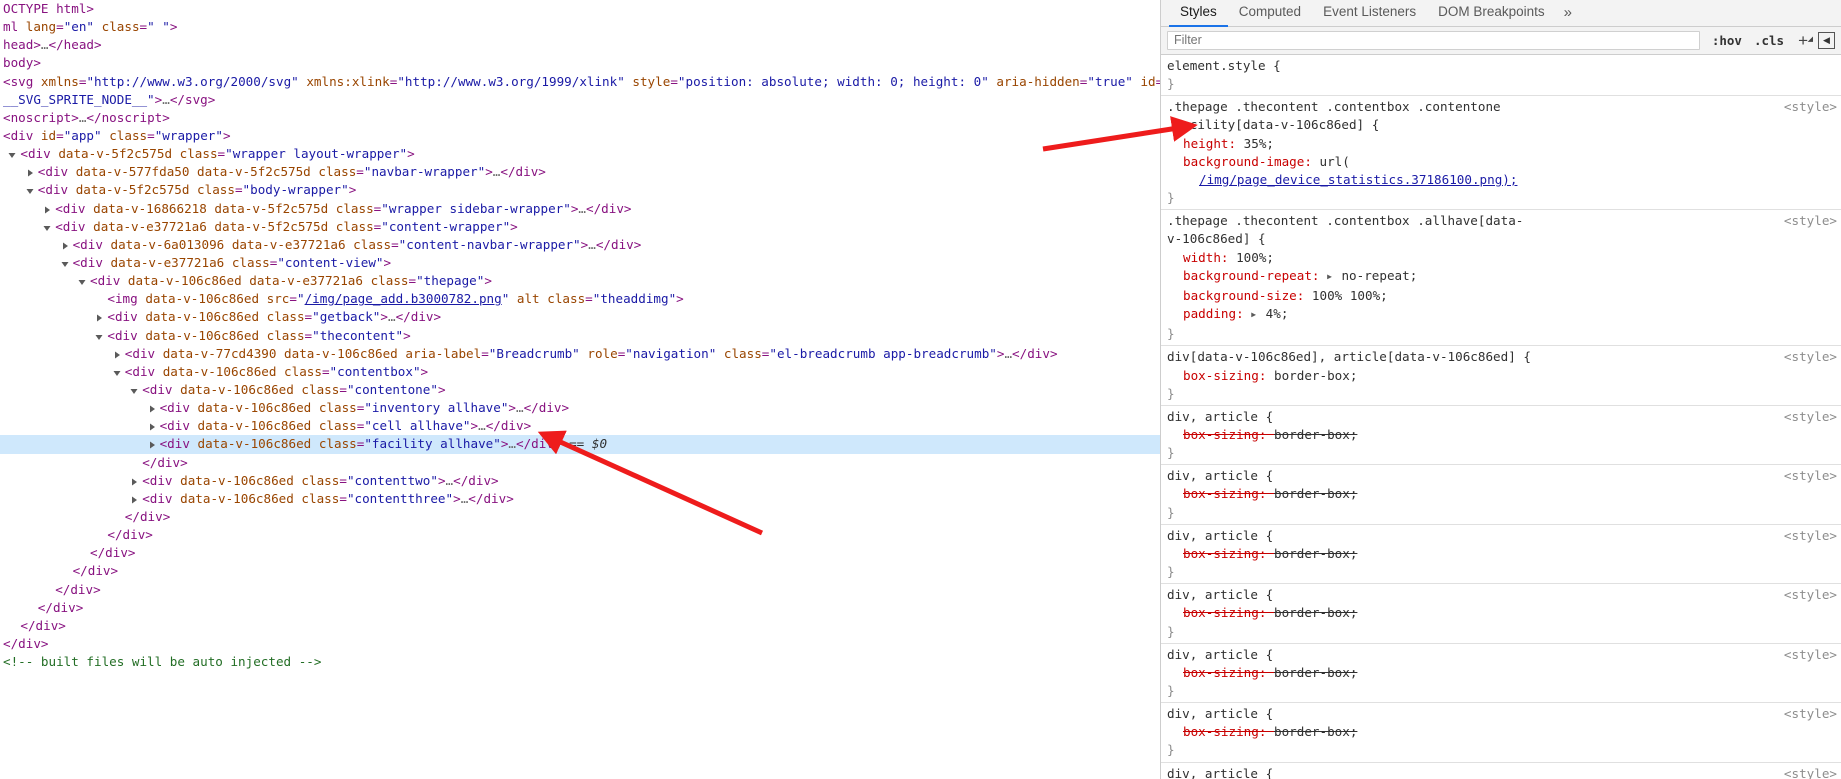  What do you see at coordinates (580, 118) in the screenshot?
I see `dom-node-row: <noscript>…</noscript>` at bounding box center [580, 118].